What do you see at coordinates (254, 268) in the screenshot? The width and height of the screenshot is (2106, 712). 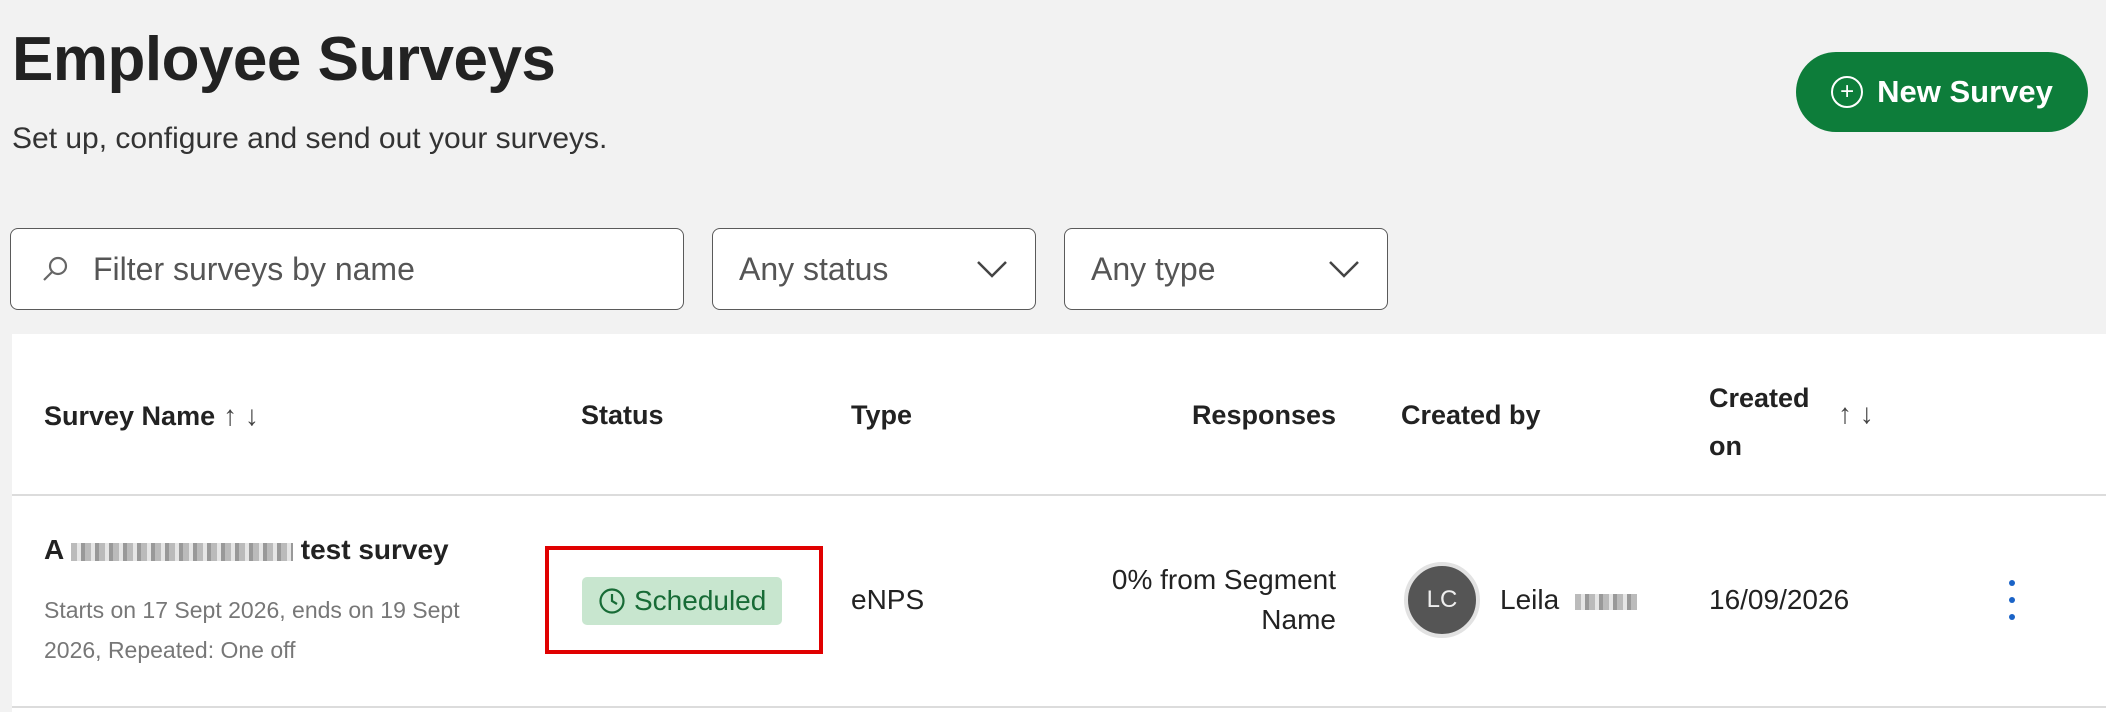 I see `search-placeholder: Filter surveys by name` at bounding box center [254, 268].